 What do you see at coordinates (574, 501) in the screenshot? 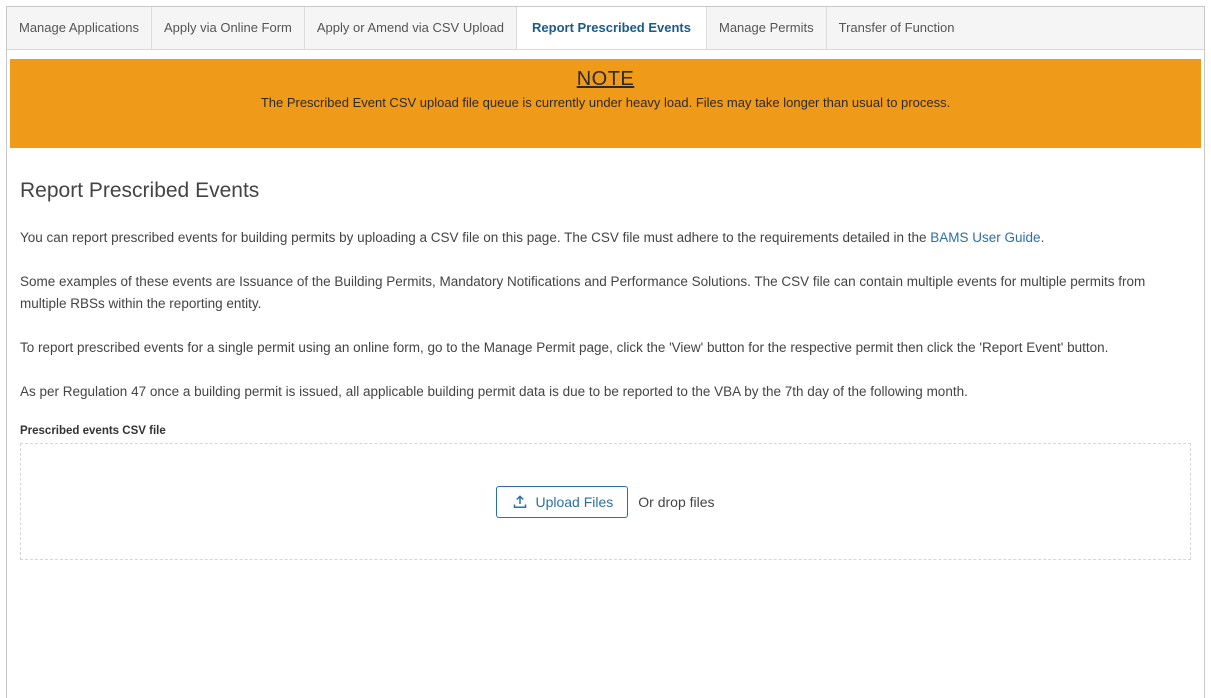
I see `upload-files-label: Upload Files` at bounding box center [574, 501].